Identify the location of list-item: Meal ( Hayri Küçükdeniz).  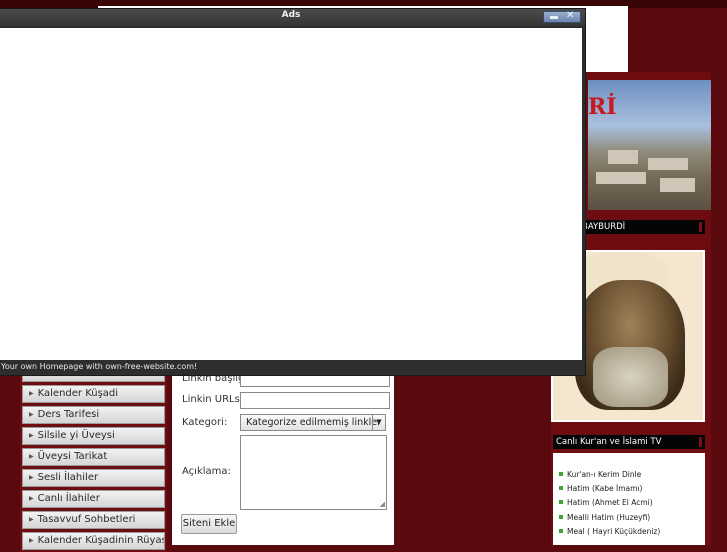
(609, 531).